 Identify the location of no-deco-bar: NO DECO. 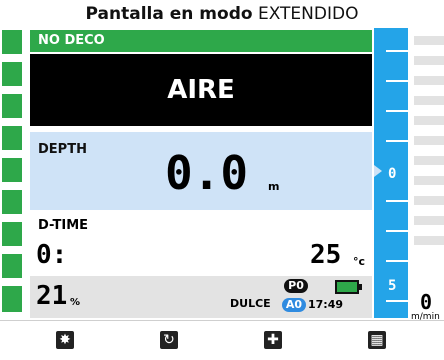
(201, 41).